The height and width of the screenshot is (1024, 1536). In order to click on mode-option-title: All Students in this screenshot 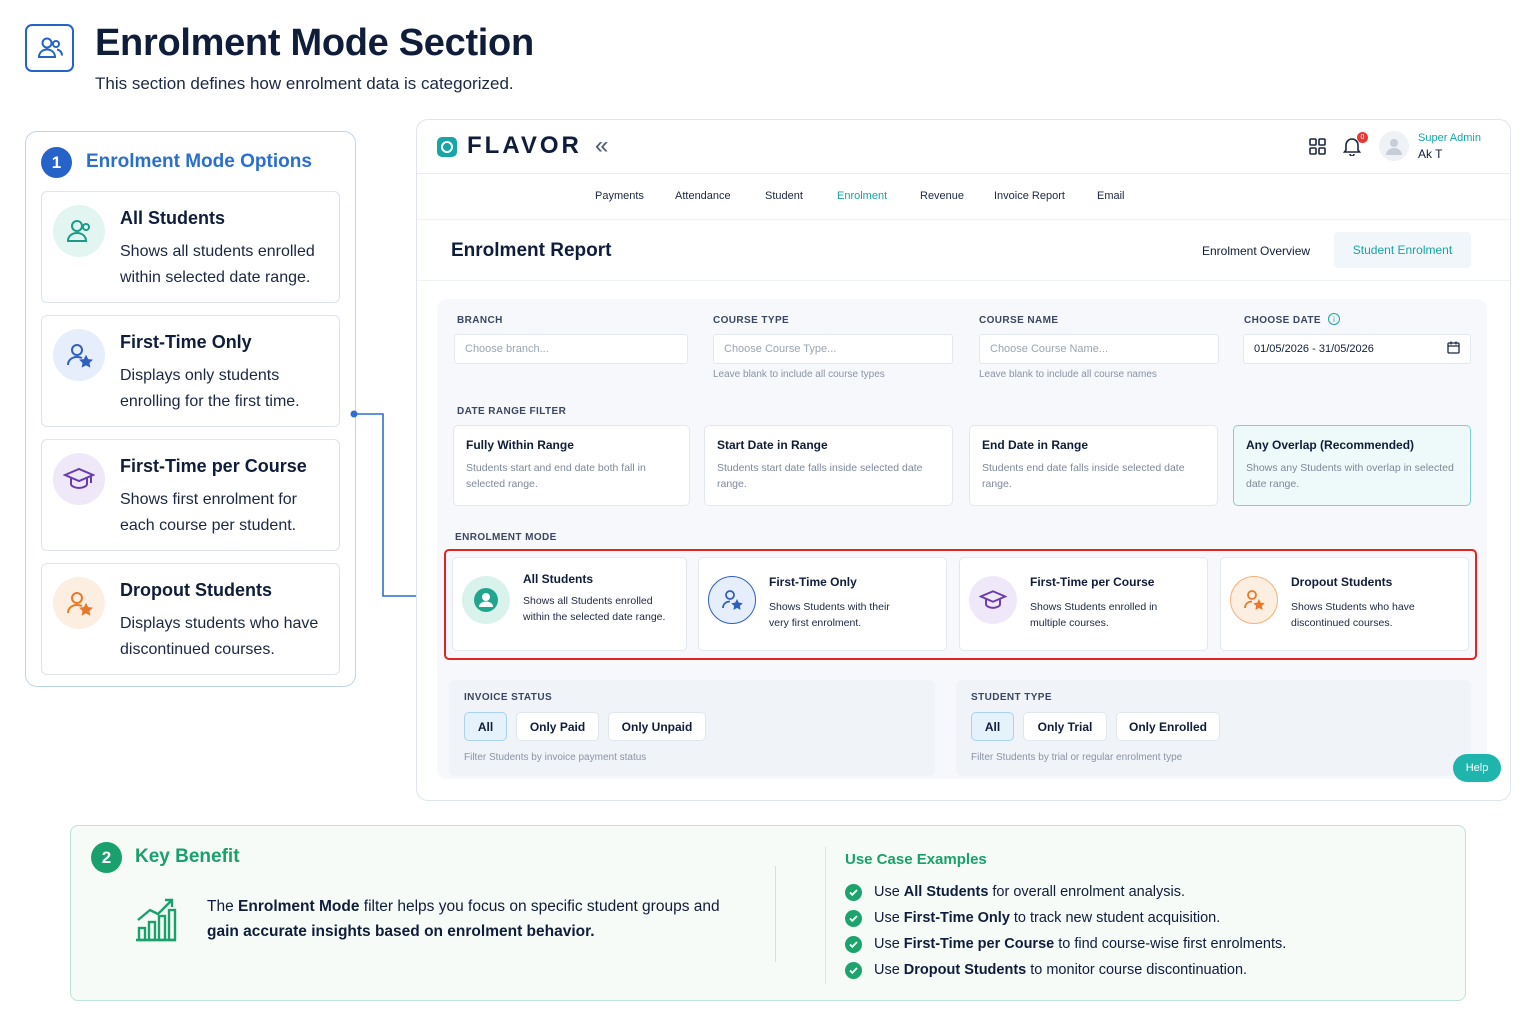, I will do `click(558, 579)`.